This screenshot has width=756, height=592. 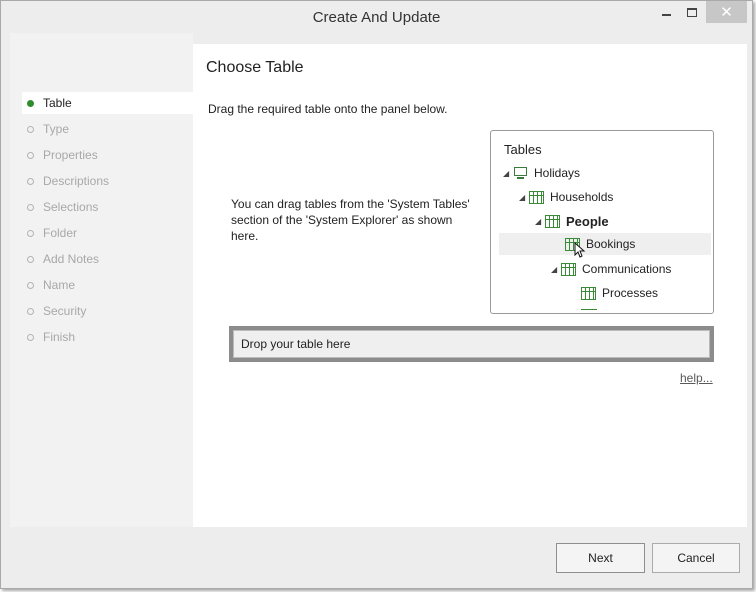 I want to click on tree-item-processes: Processes, so click(x=646, y=293).